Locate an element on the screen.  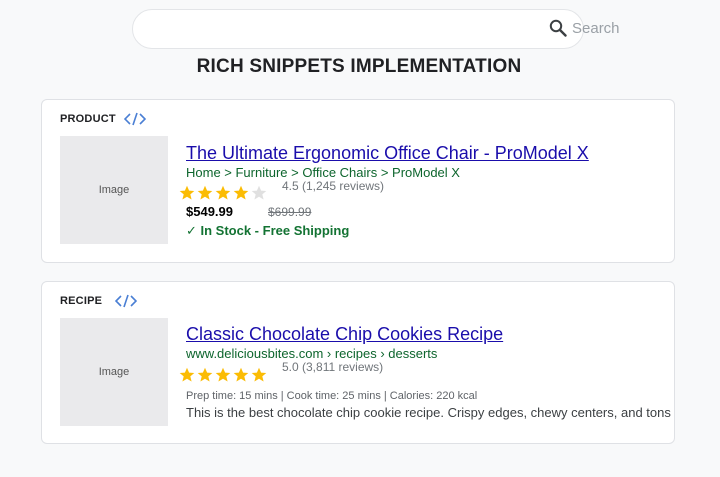
search-placeholder: Search is located at coordinates (596, 29).